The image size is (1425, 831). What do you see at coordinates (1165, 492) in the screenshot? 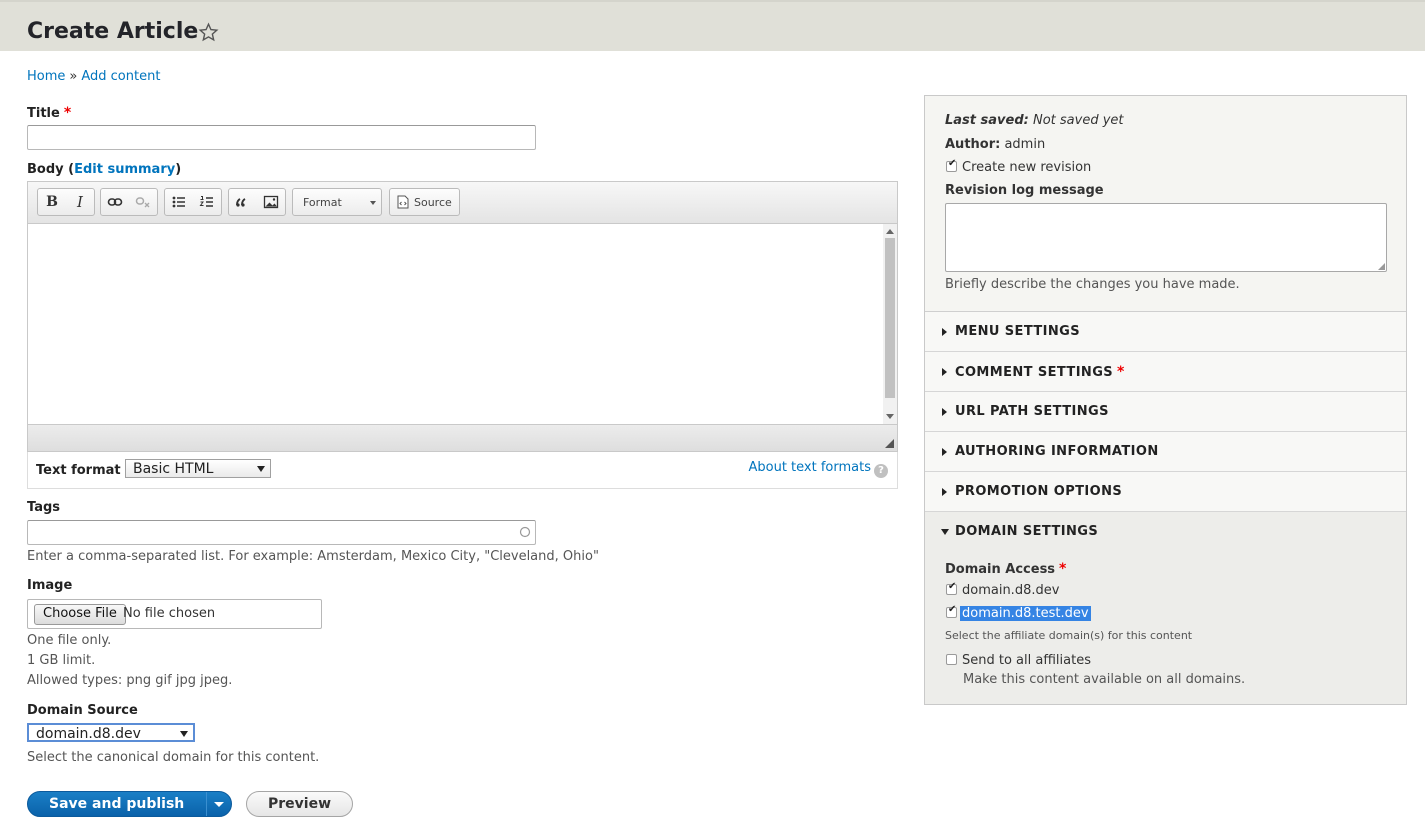
I see `promotion-options-section: PROMOTION OPTIONS` at bounding box center [1165, 492].